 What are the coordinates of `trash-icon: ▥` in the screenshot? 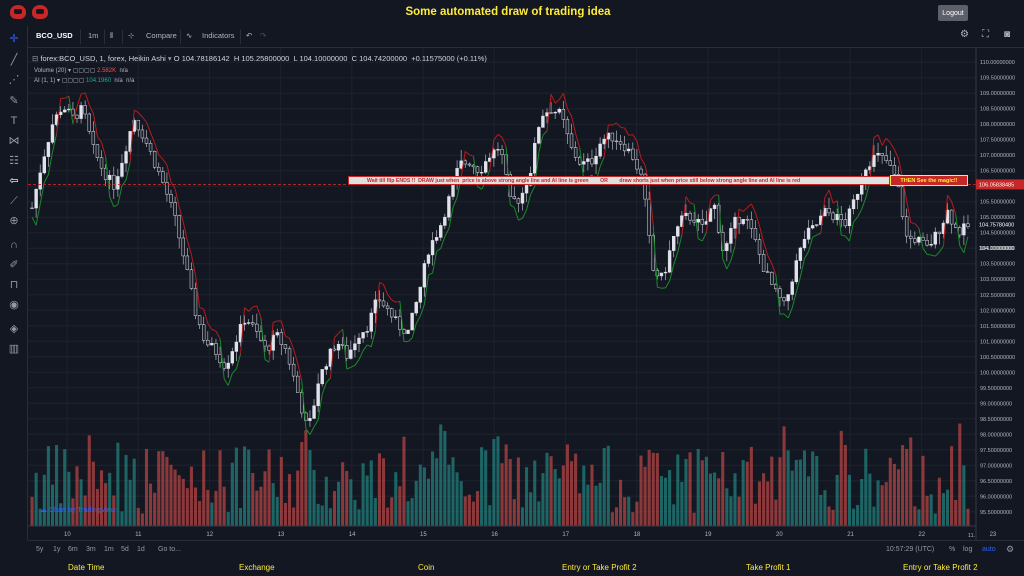 It's located at (14, 349).